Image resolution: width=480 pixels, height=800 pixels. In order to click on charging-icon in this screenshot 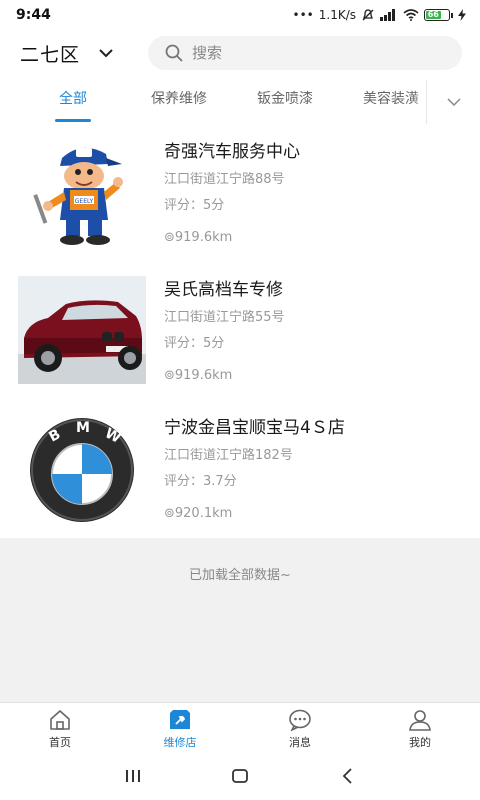, I will do `click(462, 15)`.